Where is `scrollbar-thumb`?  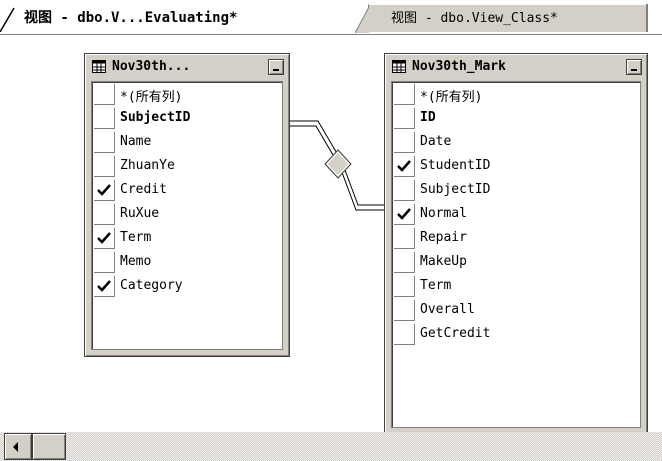 scrollbar-thumb is located at coordinates (49, 446).